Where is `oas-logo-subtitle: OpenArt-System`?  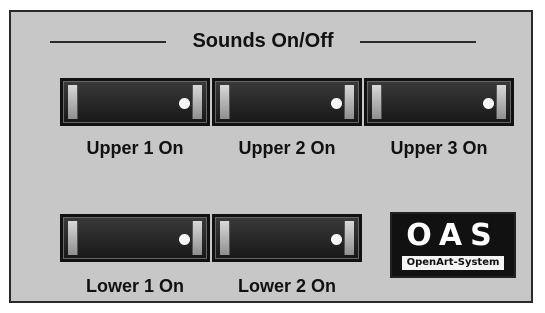
oas-logo-subtitle: OpenArt-System is located at coordinates (453, 263).